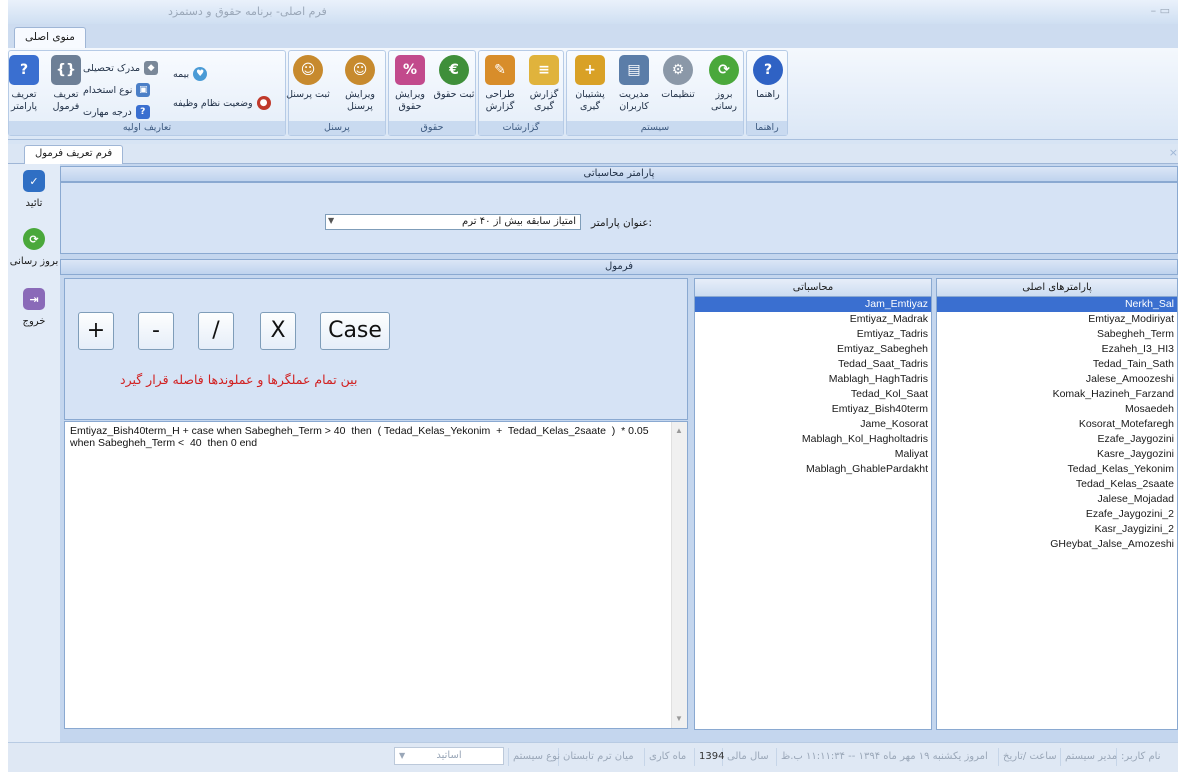 This screenshot has height=772, width=1186. I want to click on backup-button: + پشتیبان گیری, so click(590, 84).